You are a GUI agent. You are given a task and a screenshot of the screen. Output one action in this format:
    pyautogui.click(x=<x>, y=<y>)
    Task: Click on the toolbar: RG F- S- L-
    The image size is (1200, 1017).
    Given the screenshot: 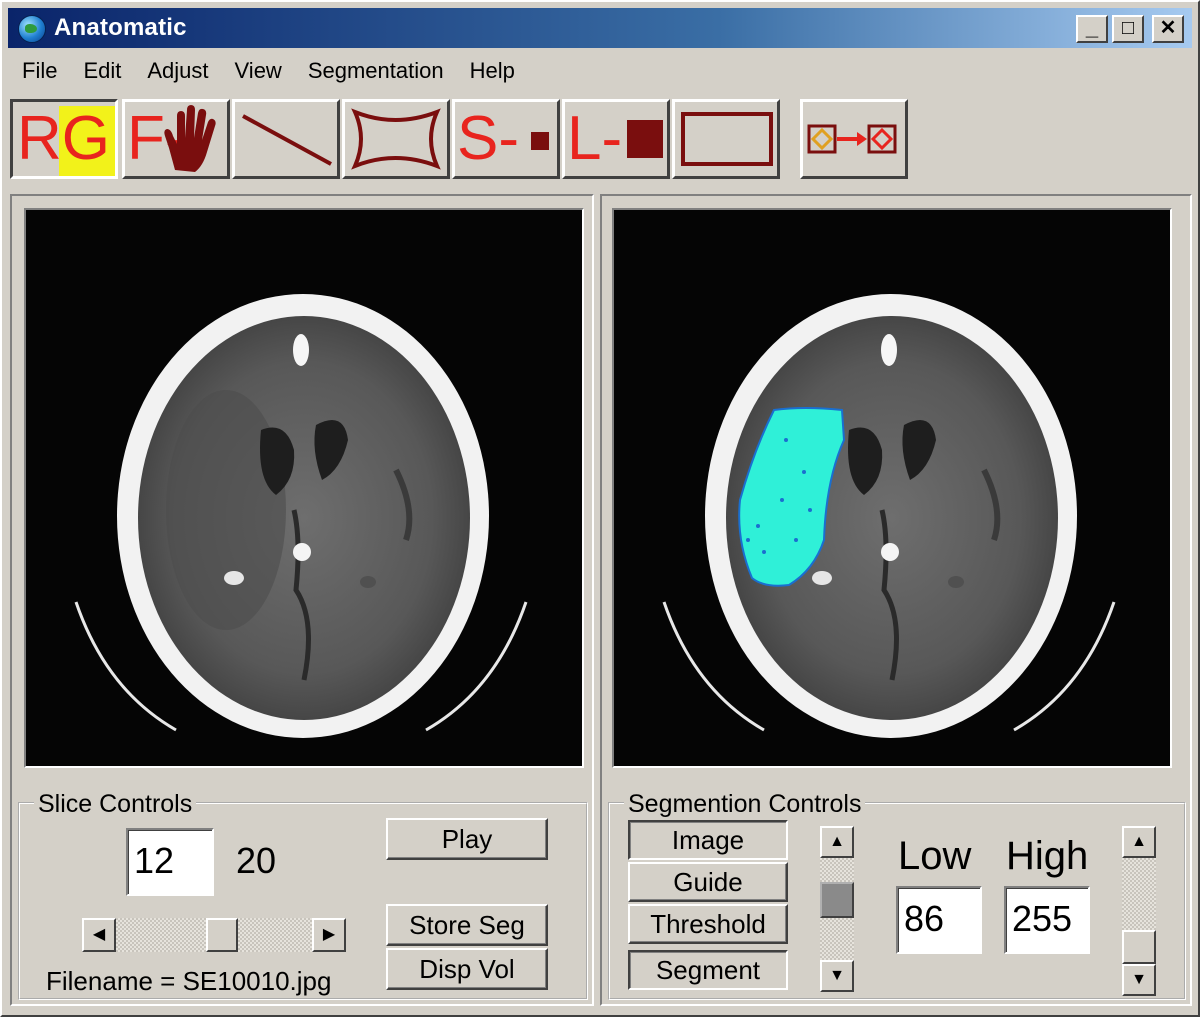 What is the action you would take?
    pyautogui.click(x=602, y=140)
    